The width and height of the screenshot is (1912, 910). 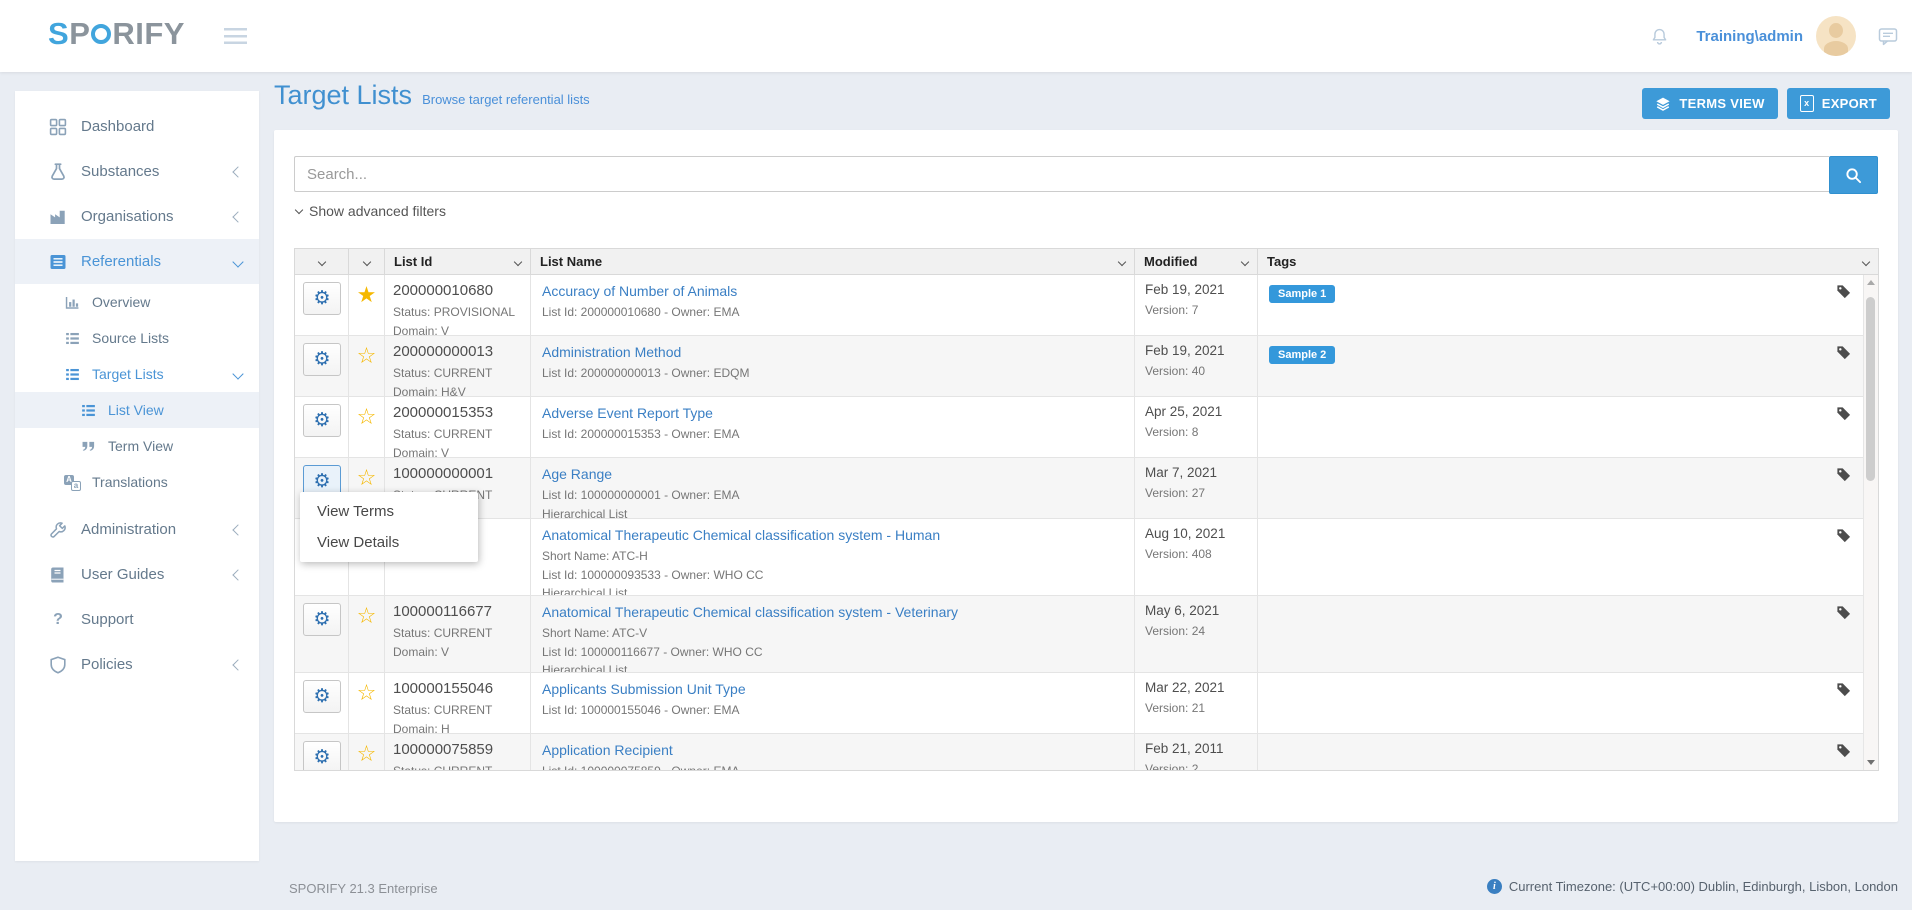 What do you see at coordinates (1182, 610) in the screenshot?
I see `modified-date: May 6, 2021` at bounding box center [1182, 610].